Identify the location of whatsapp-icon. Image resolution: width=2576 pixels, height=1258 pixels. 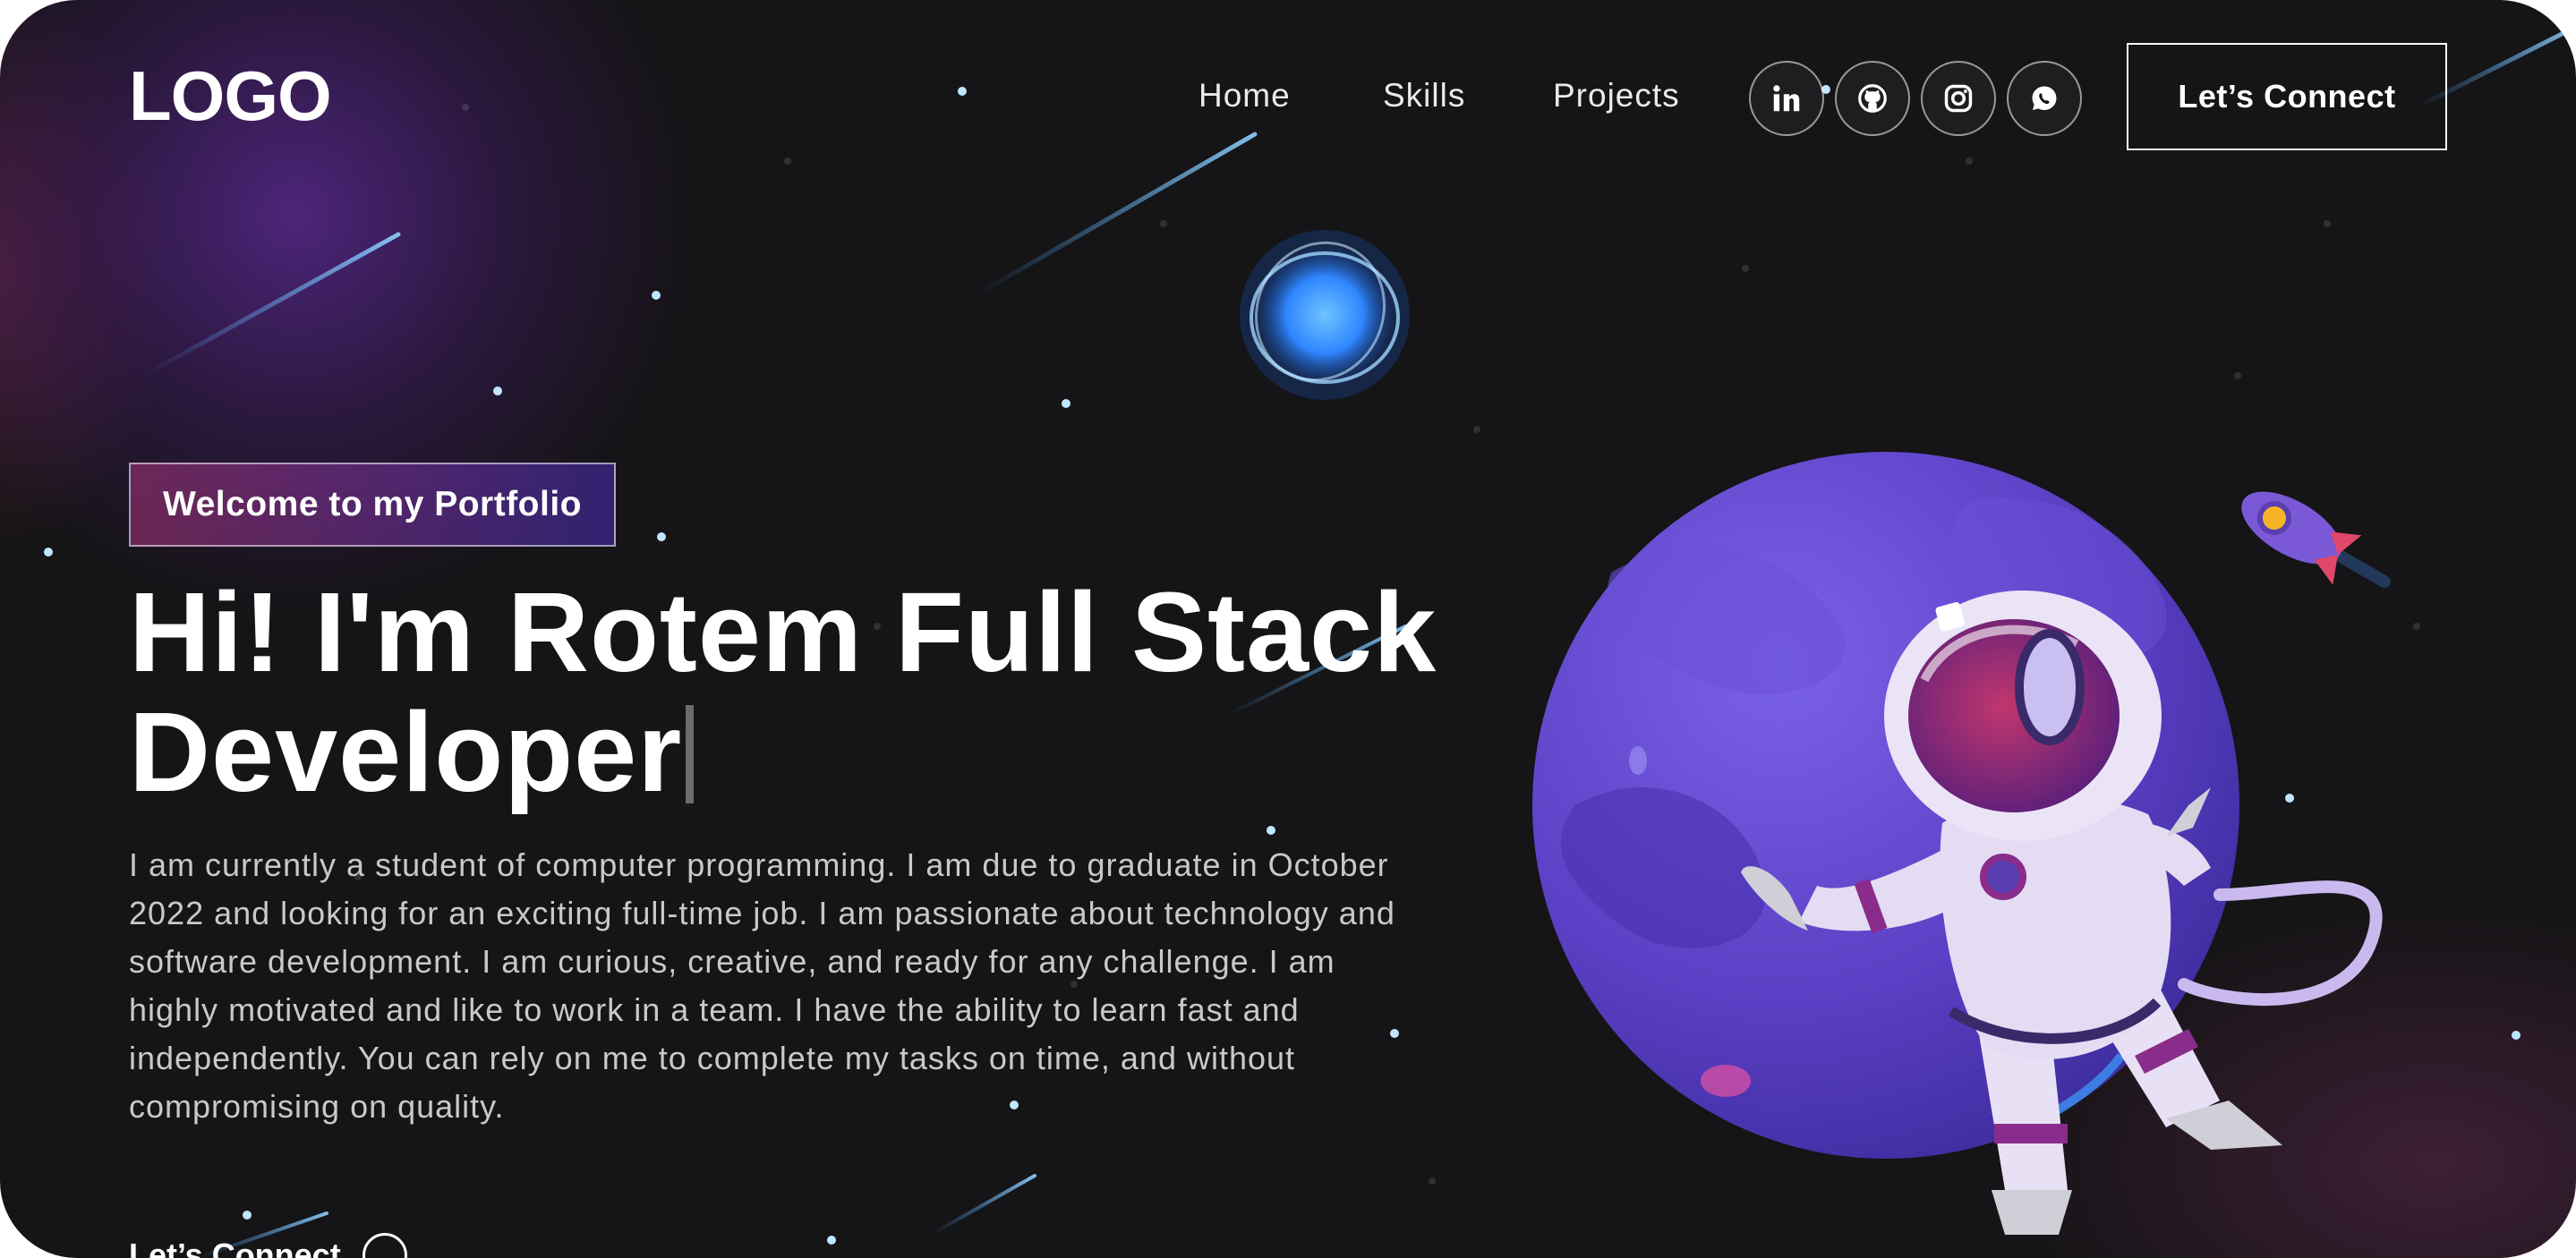
(2044, 98).